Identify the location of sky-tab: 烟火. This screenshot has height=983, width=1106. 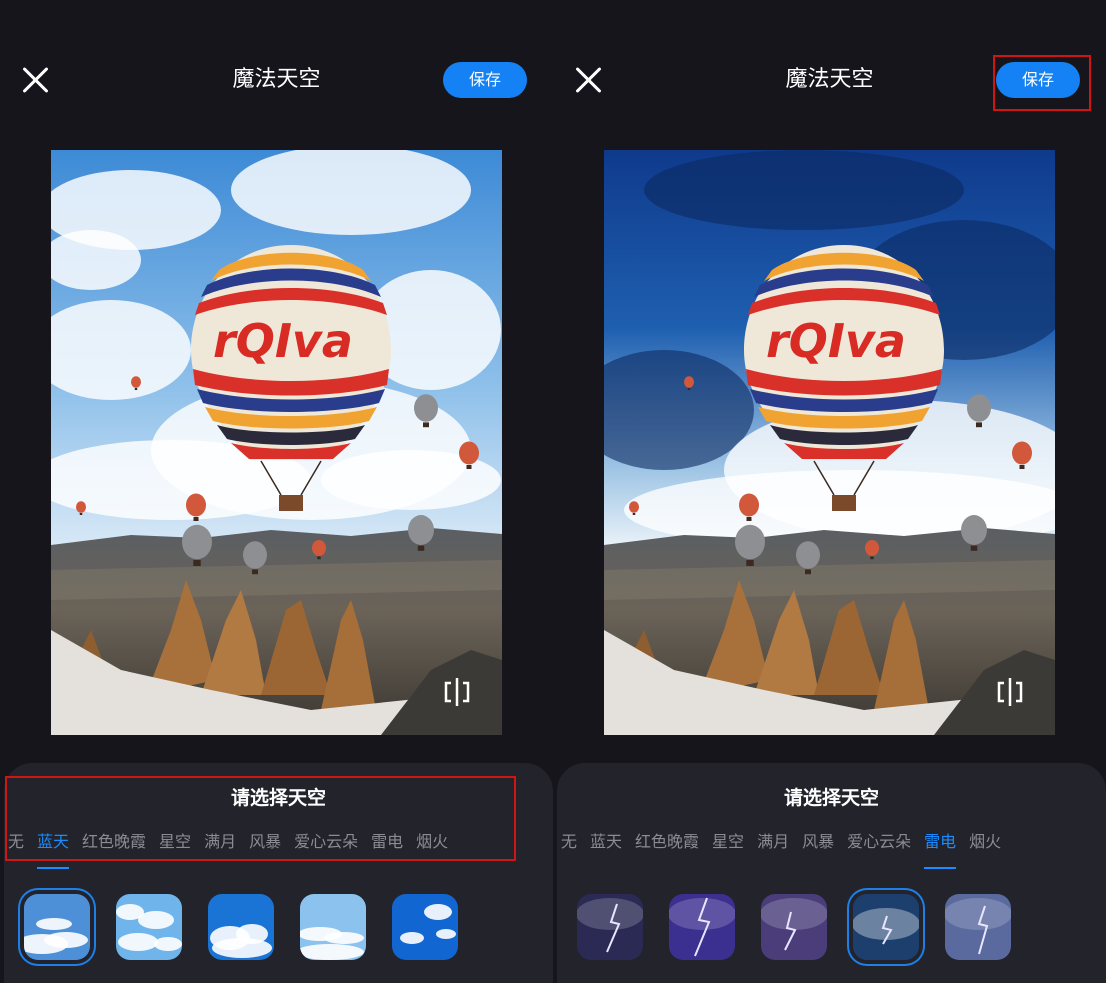
(985, 842).